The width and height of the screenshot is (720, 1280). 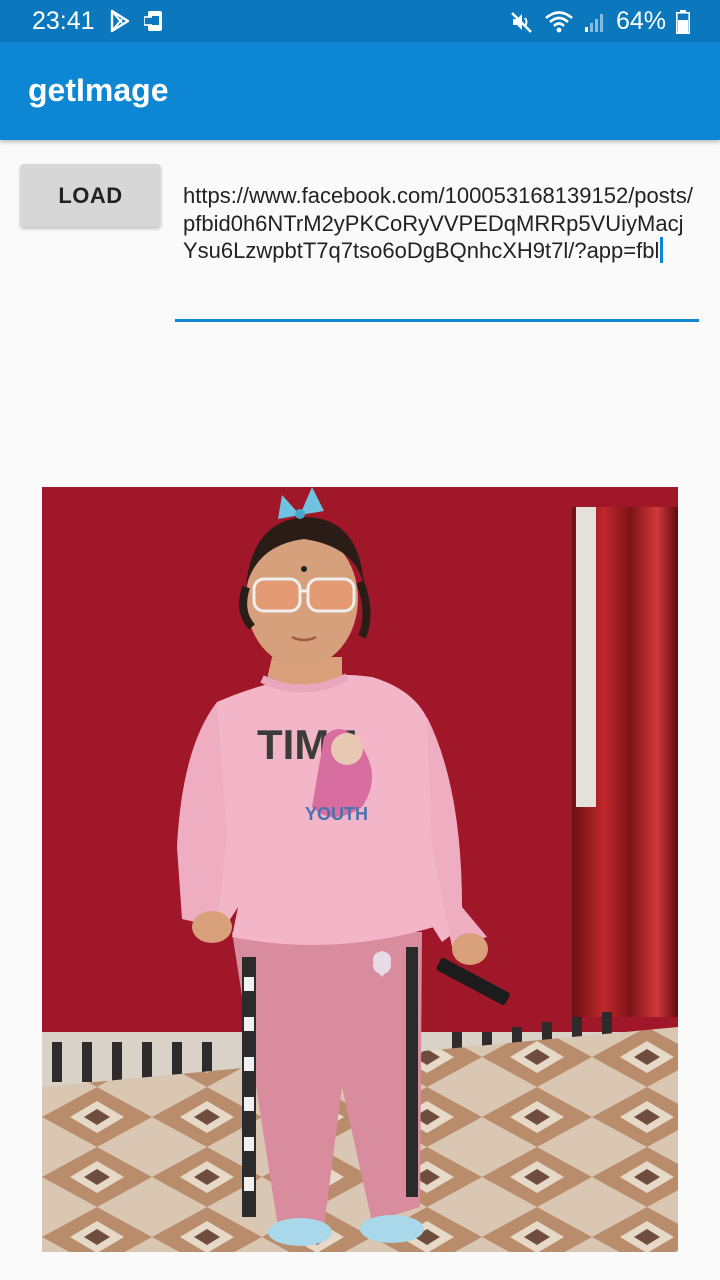 What do you see at coordinates (662, 250) in the screenshot?
I see `text-cursor` at bounding box center [662, 250].